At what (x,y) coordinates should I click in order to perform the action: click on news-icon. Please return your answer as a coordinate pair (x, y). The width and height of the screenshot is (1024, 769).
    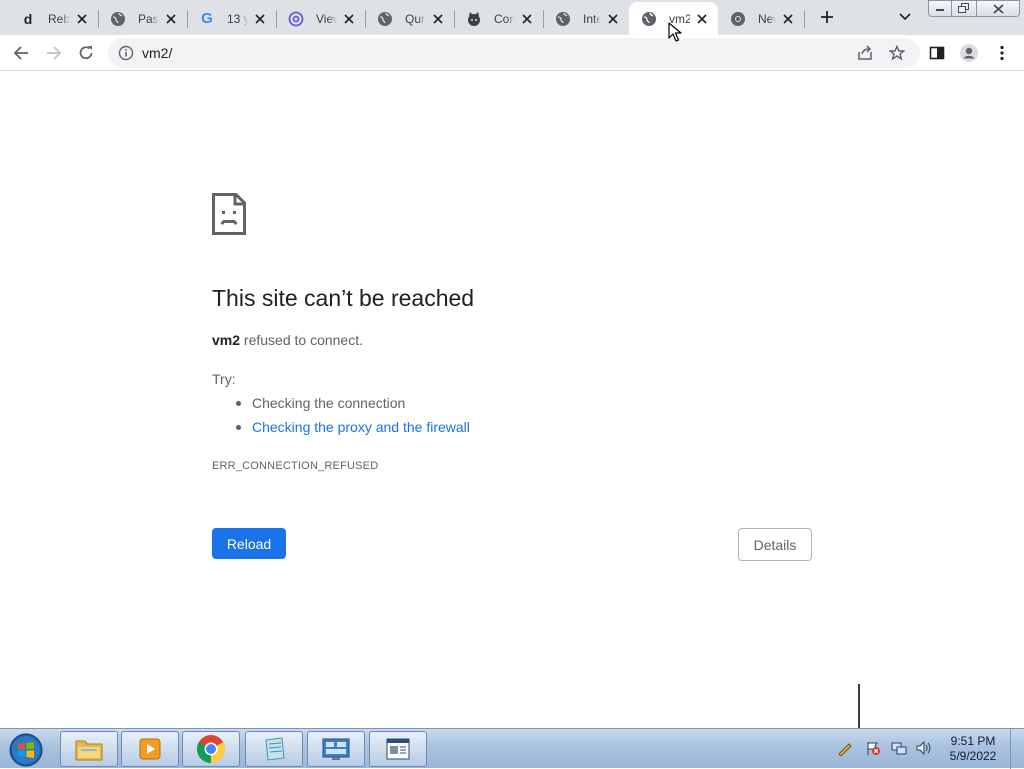
    Looking at the image, I should click on (398, 749).